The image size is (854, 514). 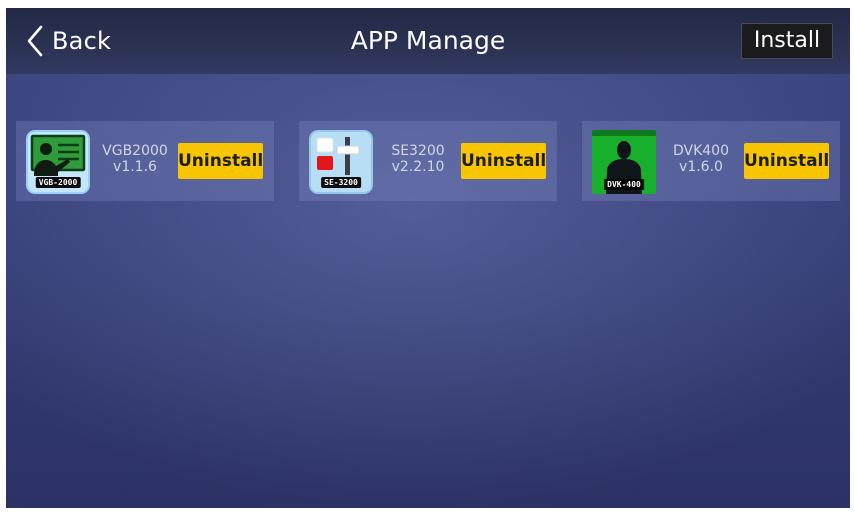 I want to click on page-title: APP Manage, so click(x=428, y=40).